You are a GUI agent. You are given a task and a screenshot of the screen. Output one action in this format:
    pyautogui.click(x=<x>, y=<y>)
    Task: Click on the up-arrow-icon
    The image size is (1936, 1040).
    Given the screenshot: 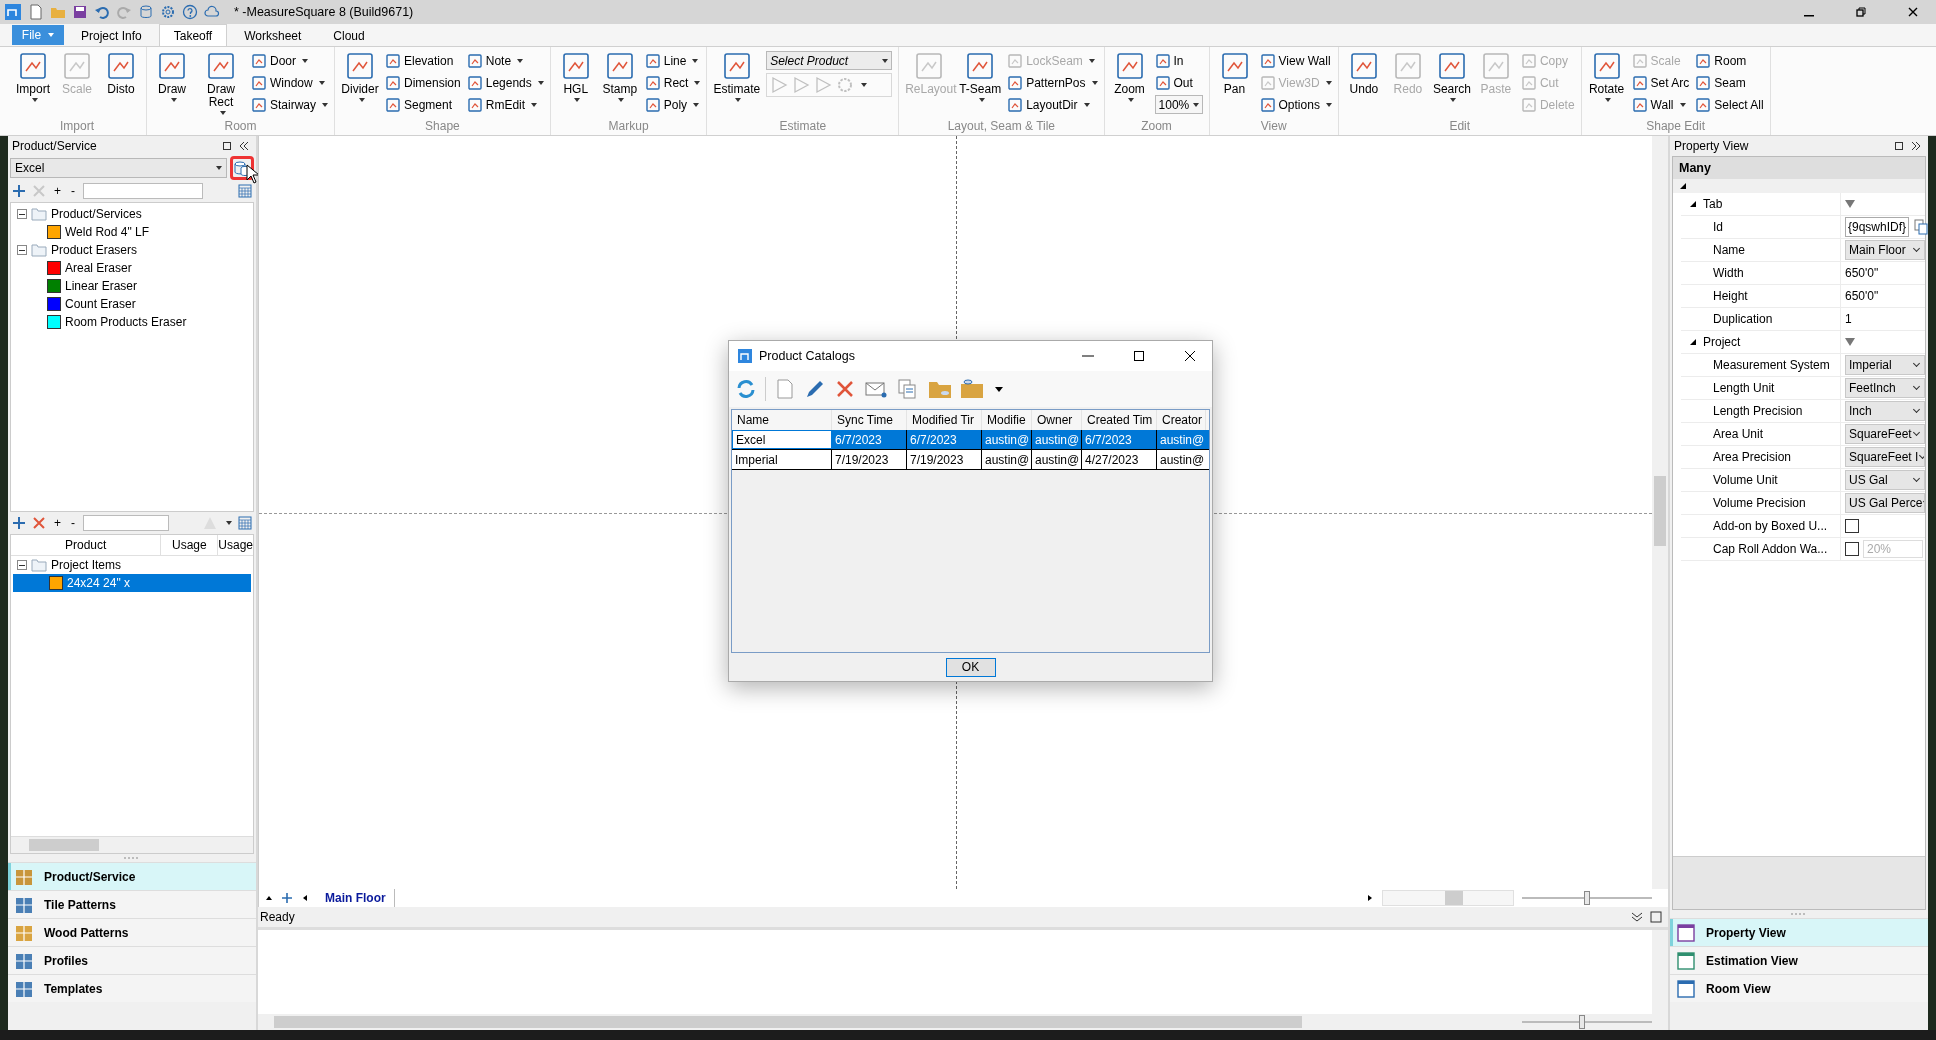 What is the action you would take?
    pyautogui.click(x=269, y=898)
    